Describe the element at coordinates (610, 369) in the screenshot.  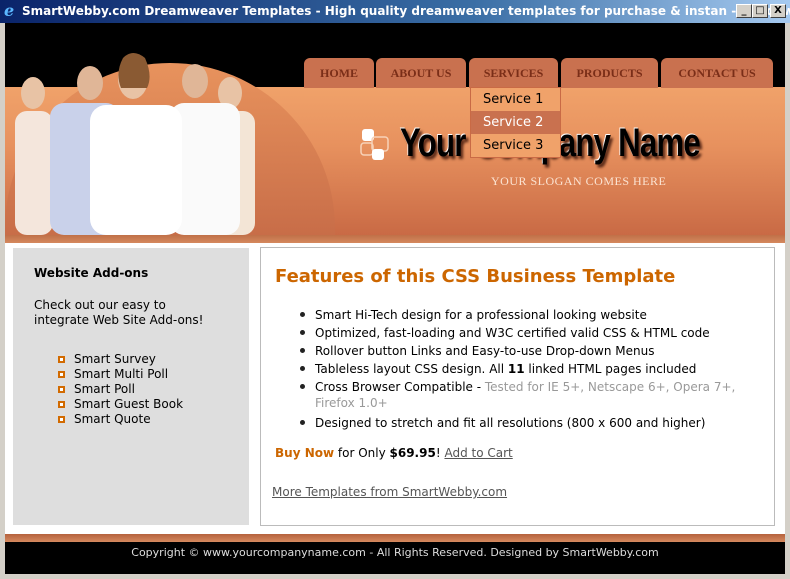
I see `text: linked HTML pages included` at that location.